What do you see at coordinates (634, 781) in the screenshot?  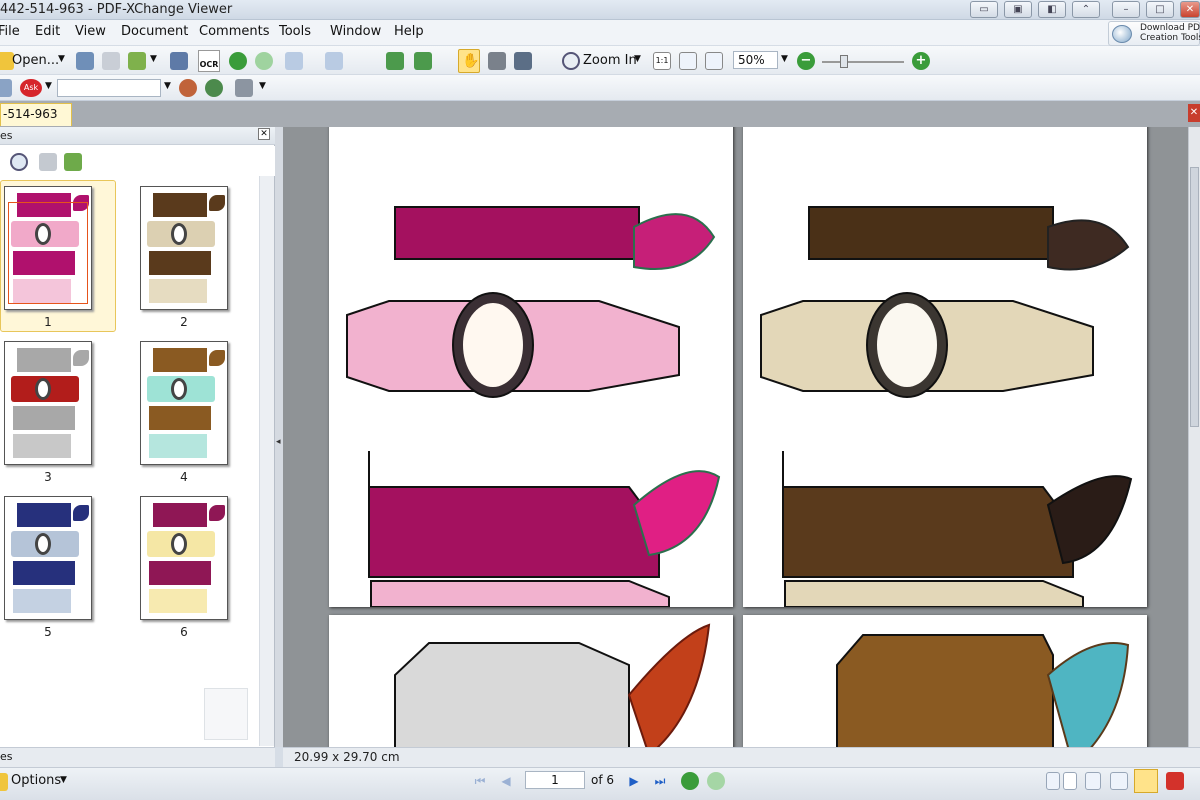 I see `next-page-icon: ▶` at bounding box center [634, 781].